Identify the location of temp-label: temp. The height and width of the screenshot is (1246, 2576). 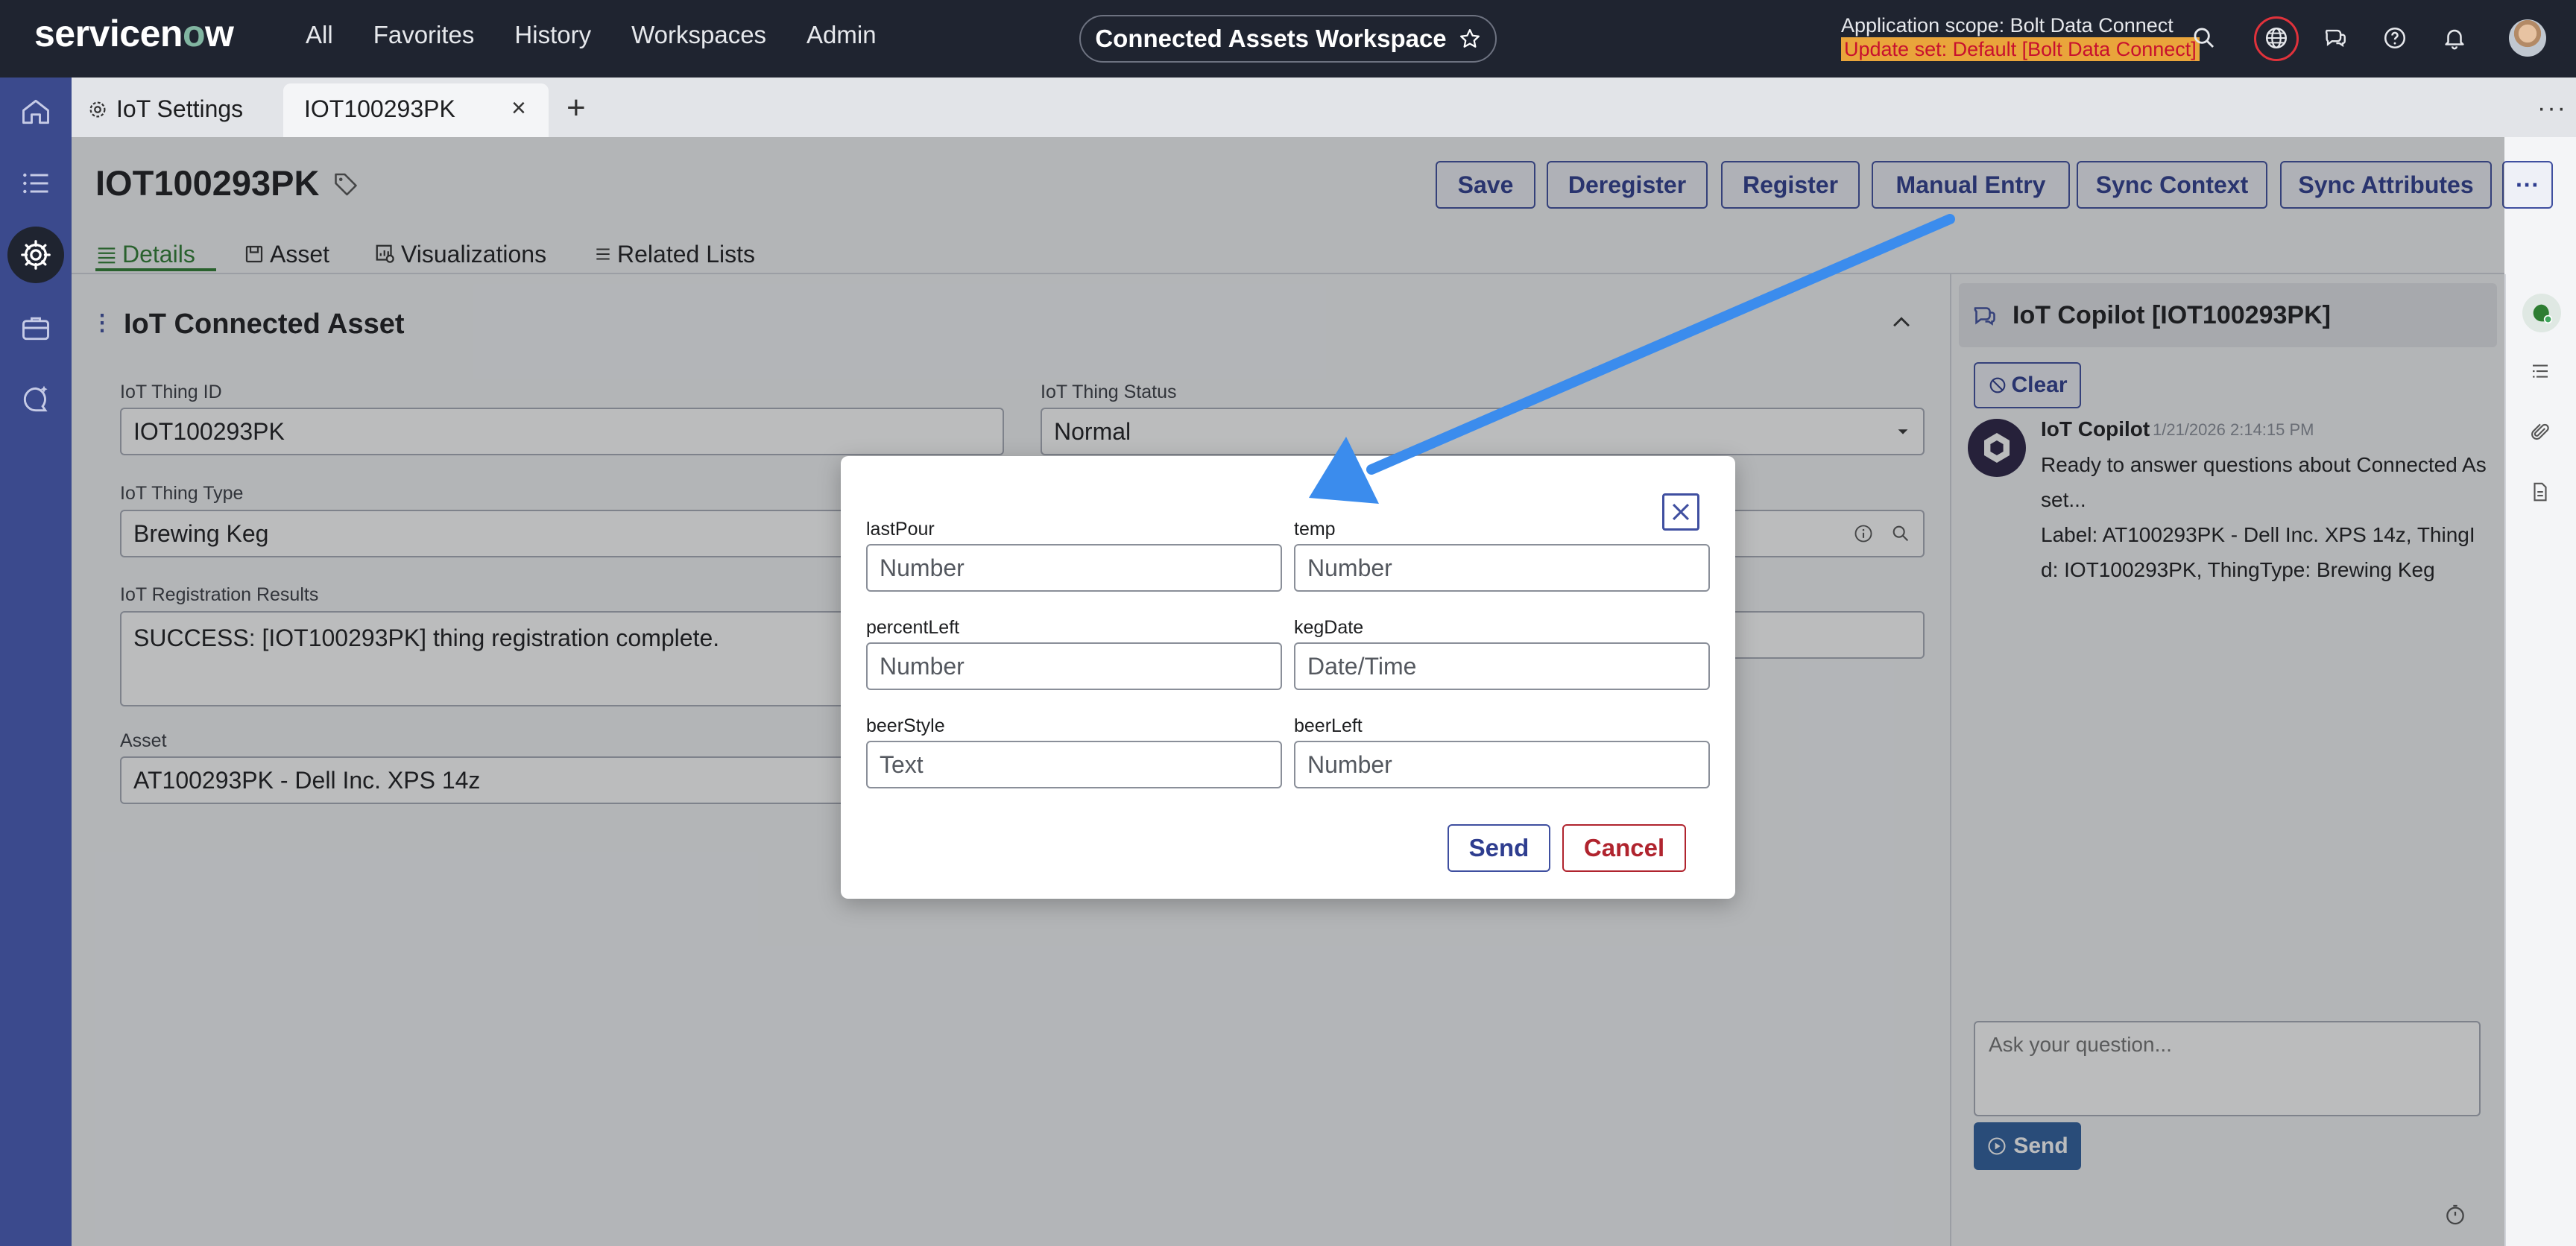
(1315, 529).